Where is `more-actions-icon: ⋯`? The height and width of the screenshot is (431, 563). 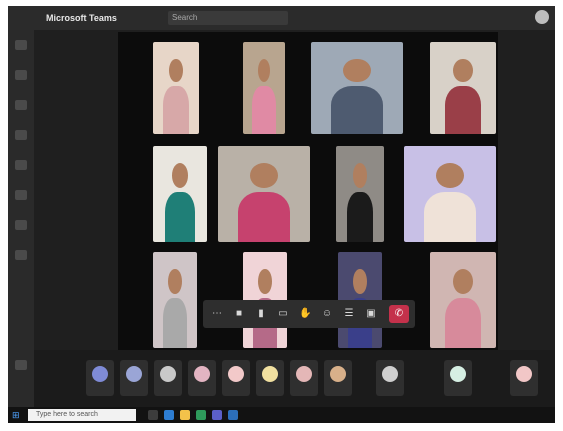 more-actions-icon: ⋯ is located at coordinates (217, 314).